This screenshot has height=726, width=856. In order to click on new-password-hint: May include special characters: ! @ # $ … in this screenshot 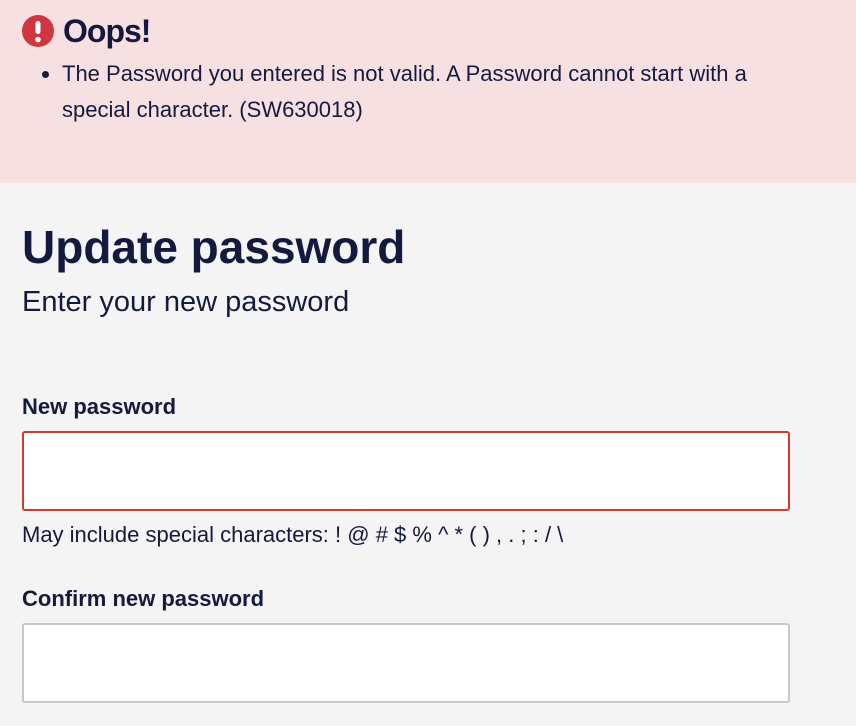, I will do `click(293, 534)`.